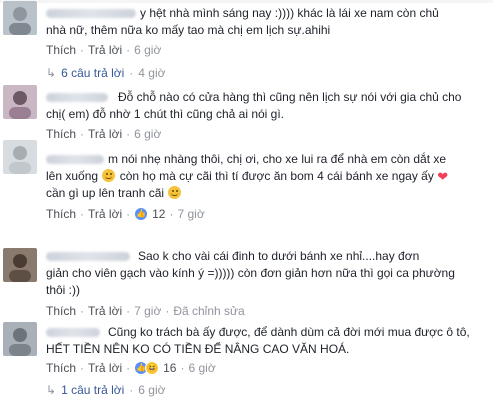 The width and height of the screenshot is (493, 405). What do you see at coordinates (105, 193) in the screenshot?
I see `comment-text-line3: cần gì up lên tranh cãi` at bounding box center [105, 193].